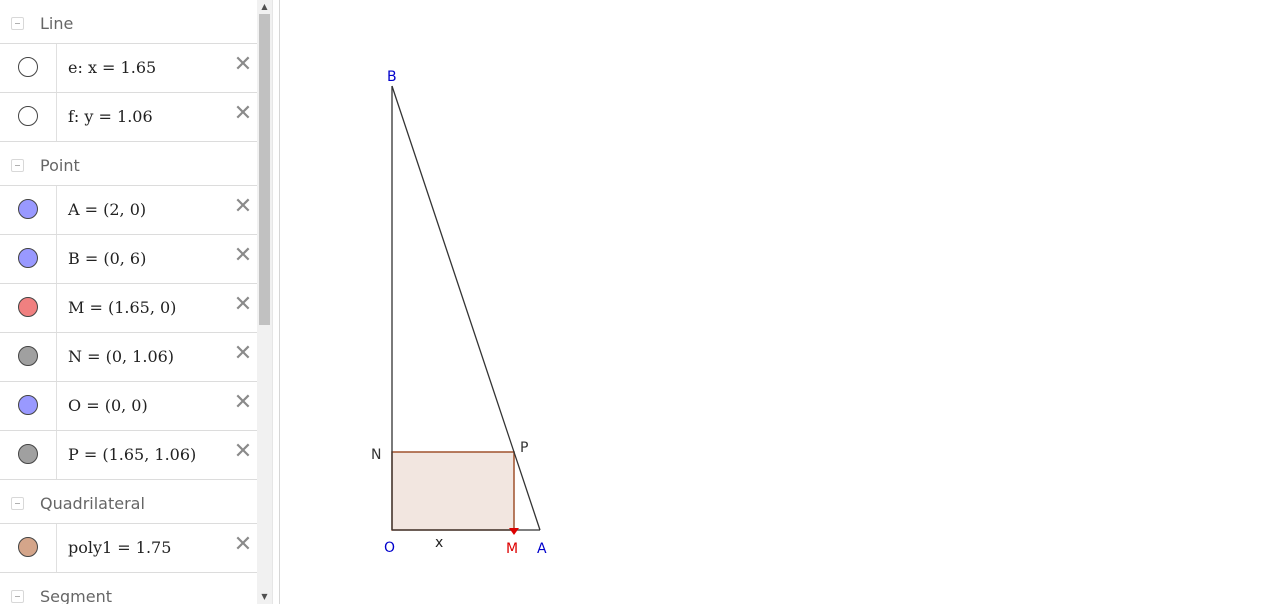  Describe the element at coordinates (264, 169) in the screenshot. I see `scroll-thumb` at that location.